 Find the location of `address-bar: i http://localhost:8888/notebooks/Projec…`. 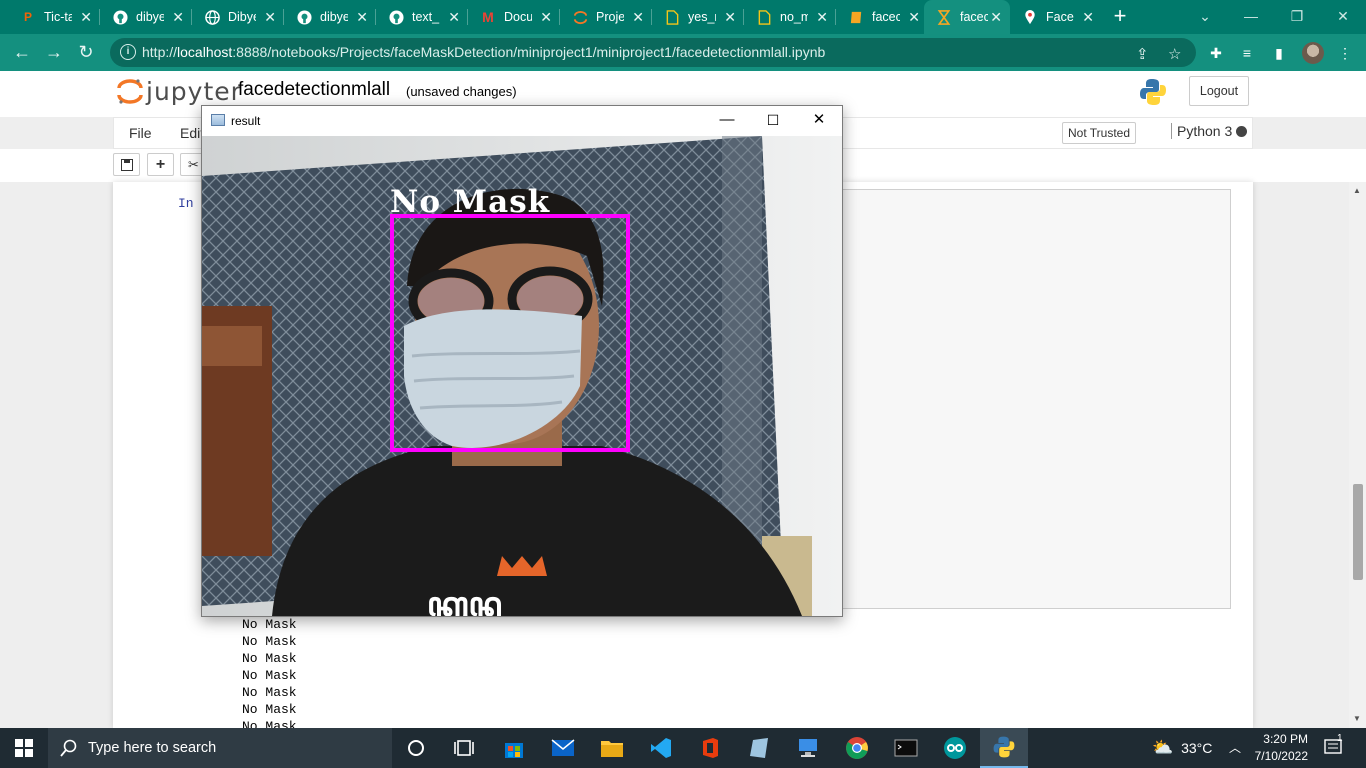

address-bar: i http://localhost:8888/notebooks/Projec… is located at coordinates (653, 52).